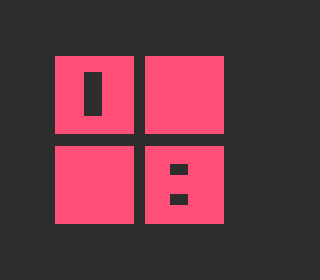 This screenshot has width=320, height=280. I want to click on lower-block-cutout, so click(179, 199).